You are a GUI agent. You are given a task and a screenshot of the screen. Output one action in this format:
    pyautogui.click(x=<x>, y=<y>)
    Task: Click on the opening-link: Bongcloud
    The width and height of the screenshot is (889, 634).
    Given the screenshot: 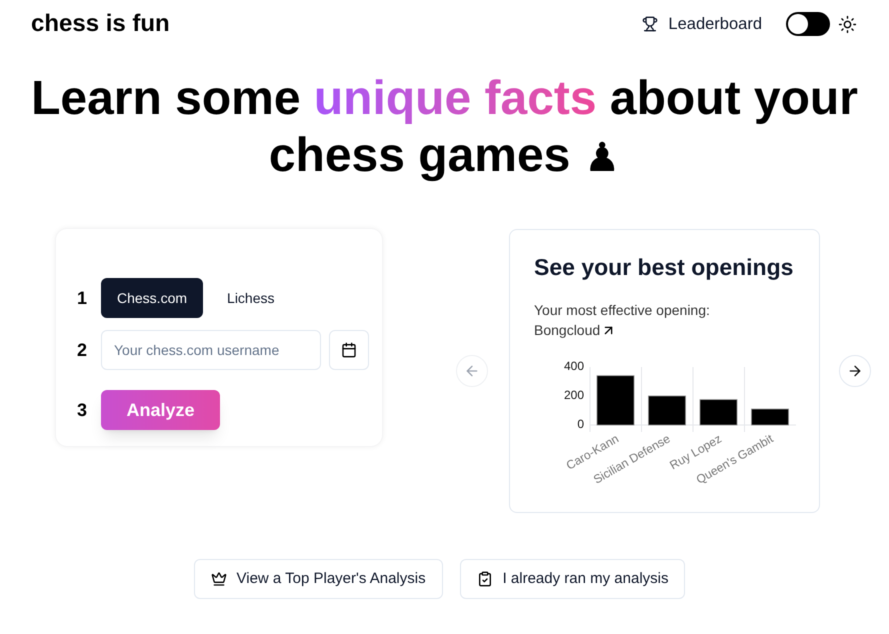 What is the action you would take?
    pyautogui.click(x=575, y=330)
    